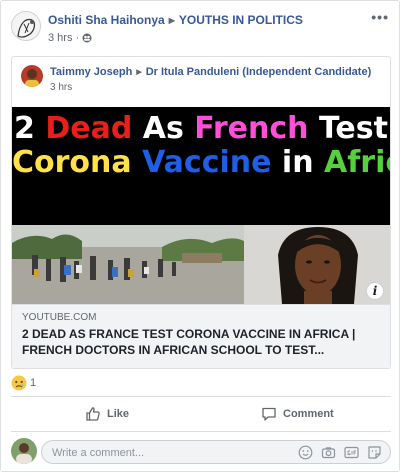 The image size is (400, 472). What do you see at coordinates (118, 414) in the screenshot?
I see `like-label: Like` at bounding box center [118, 414].